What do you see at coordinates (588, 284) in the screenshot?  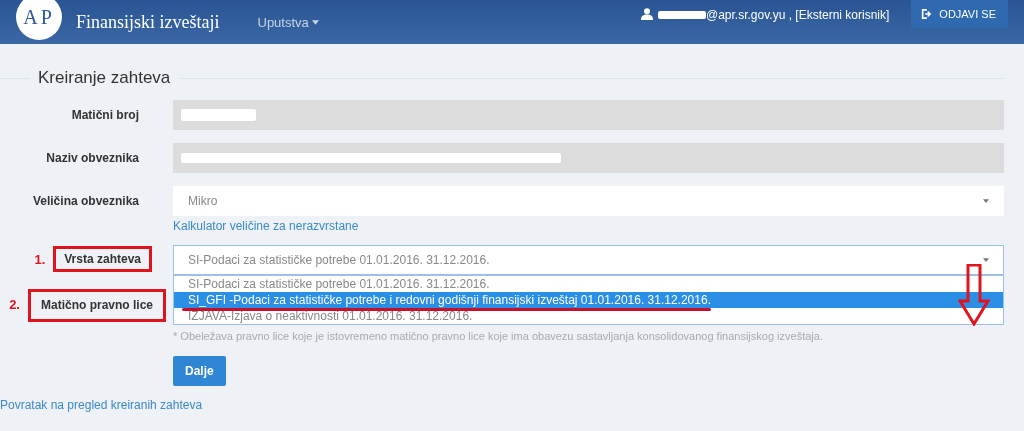 I see `dropdown-option: SI-Podaci za statističke potrebe 01.01.2016. 31.12.2016.` at bounding box center [588, 284].